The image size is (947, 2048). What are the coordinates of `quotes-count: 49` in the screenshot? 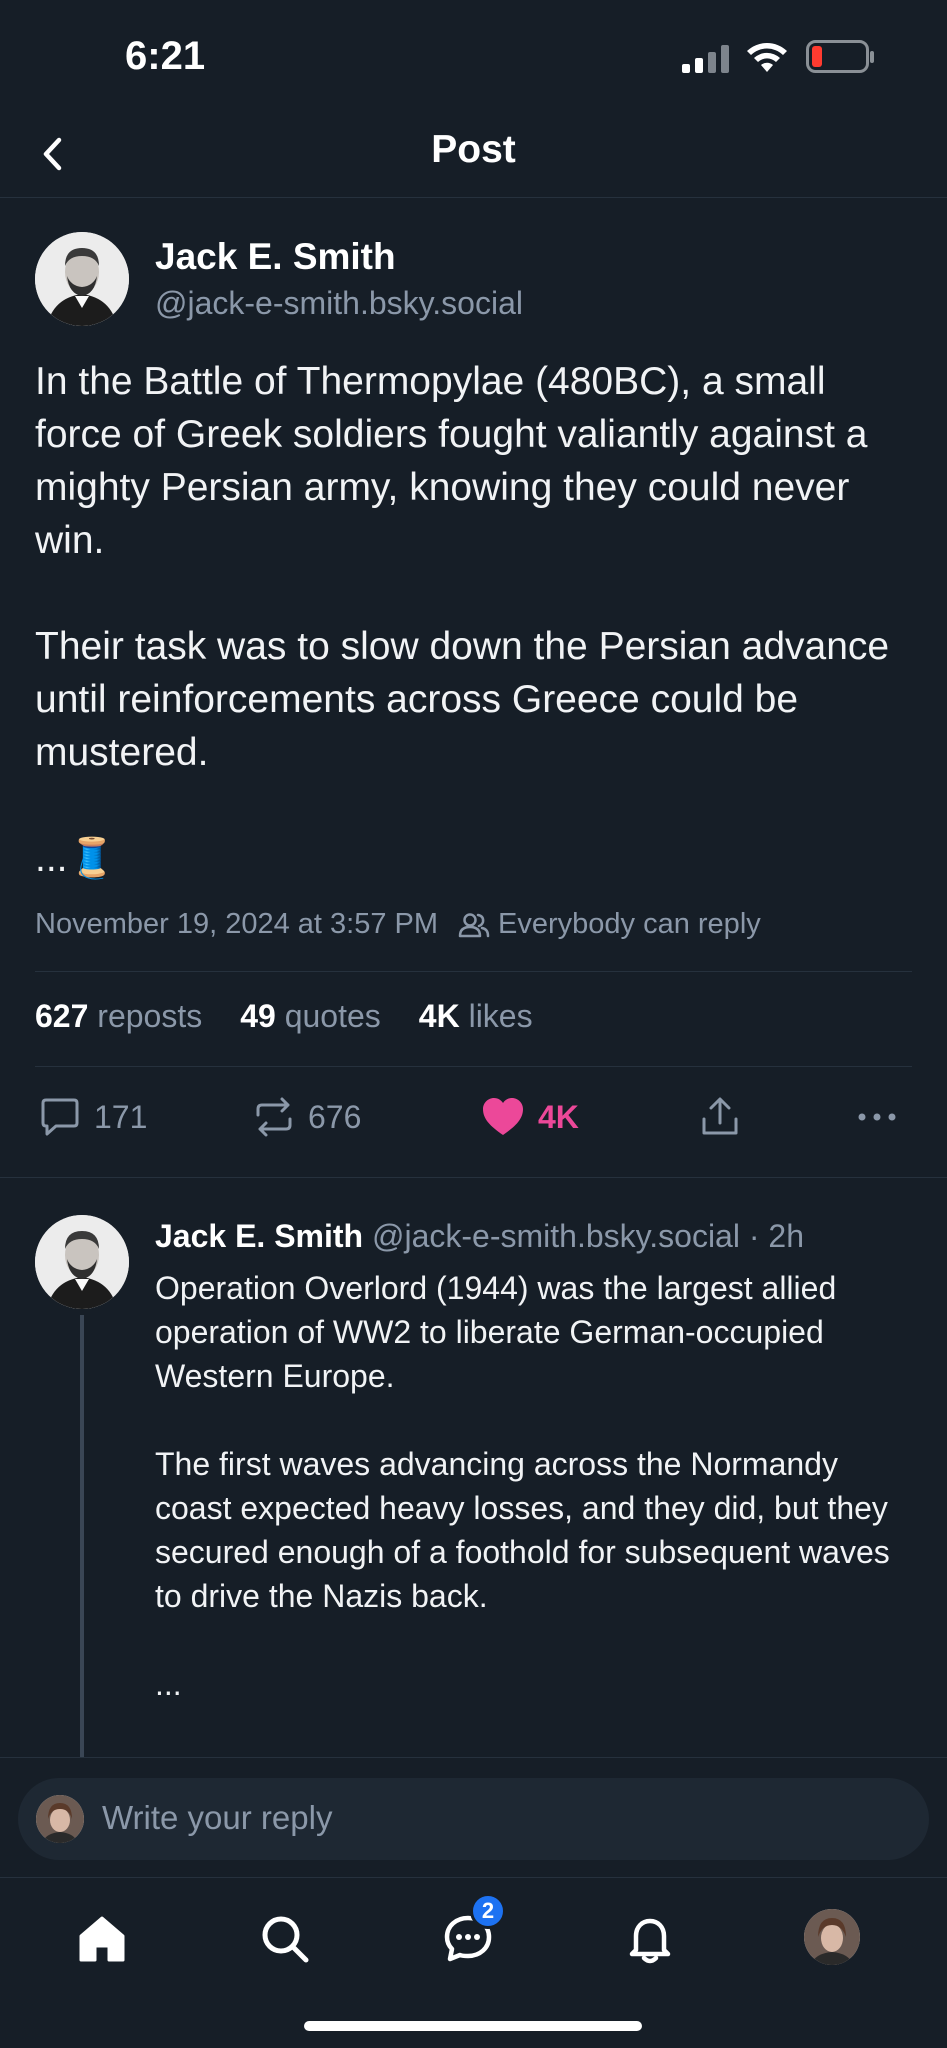 It's located at (258, 1016).